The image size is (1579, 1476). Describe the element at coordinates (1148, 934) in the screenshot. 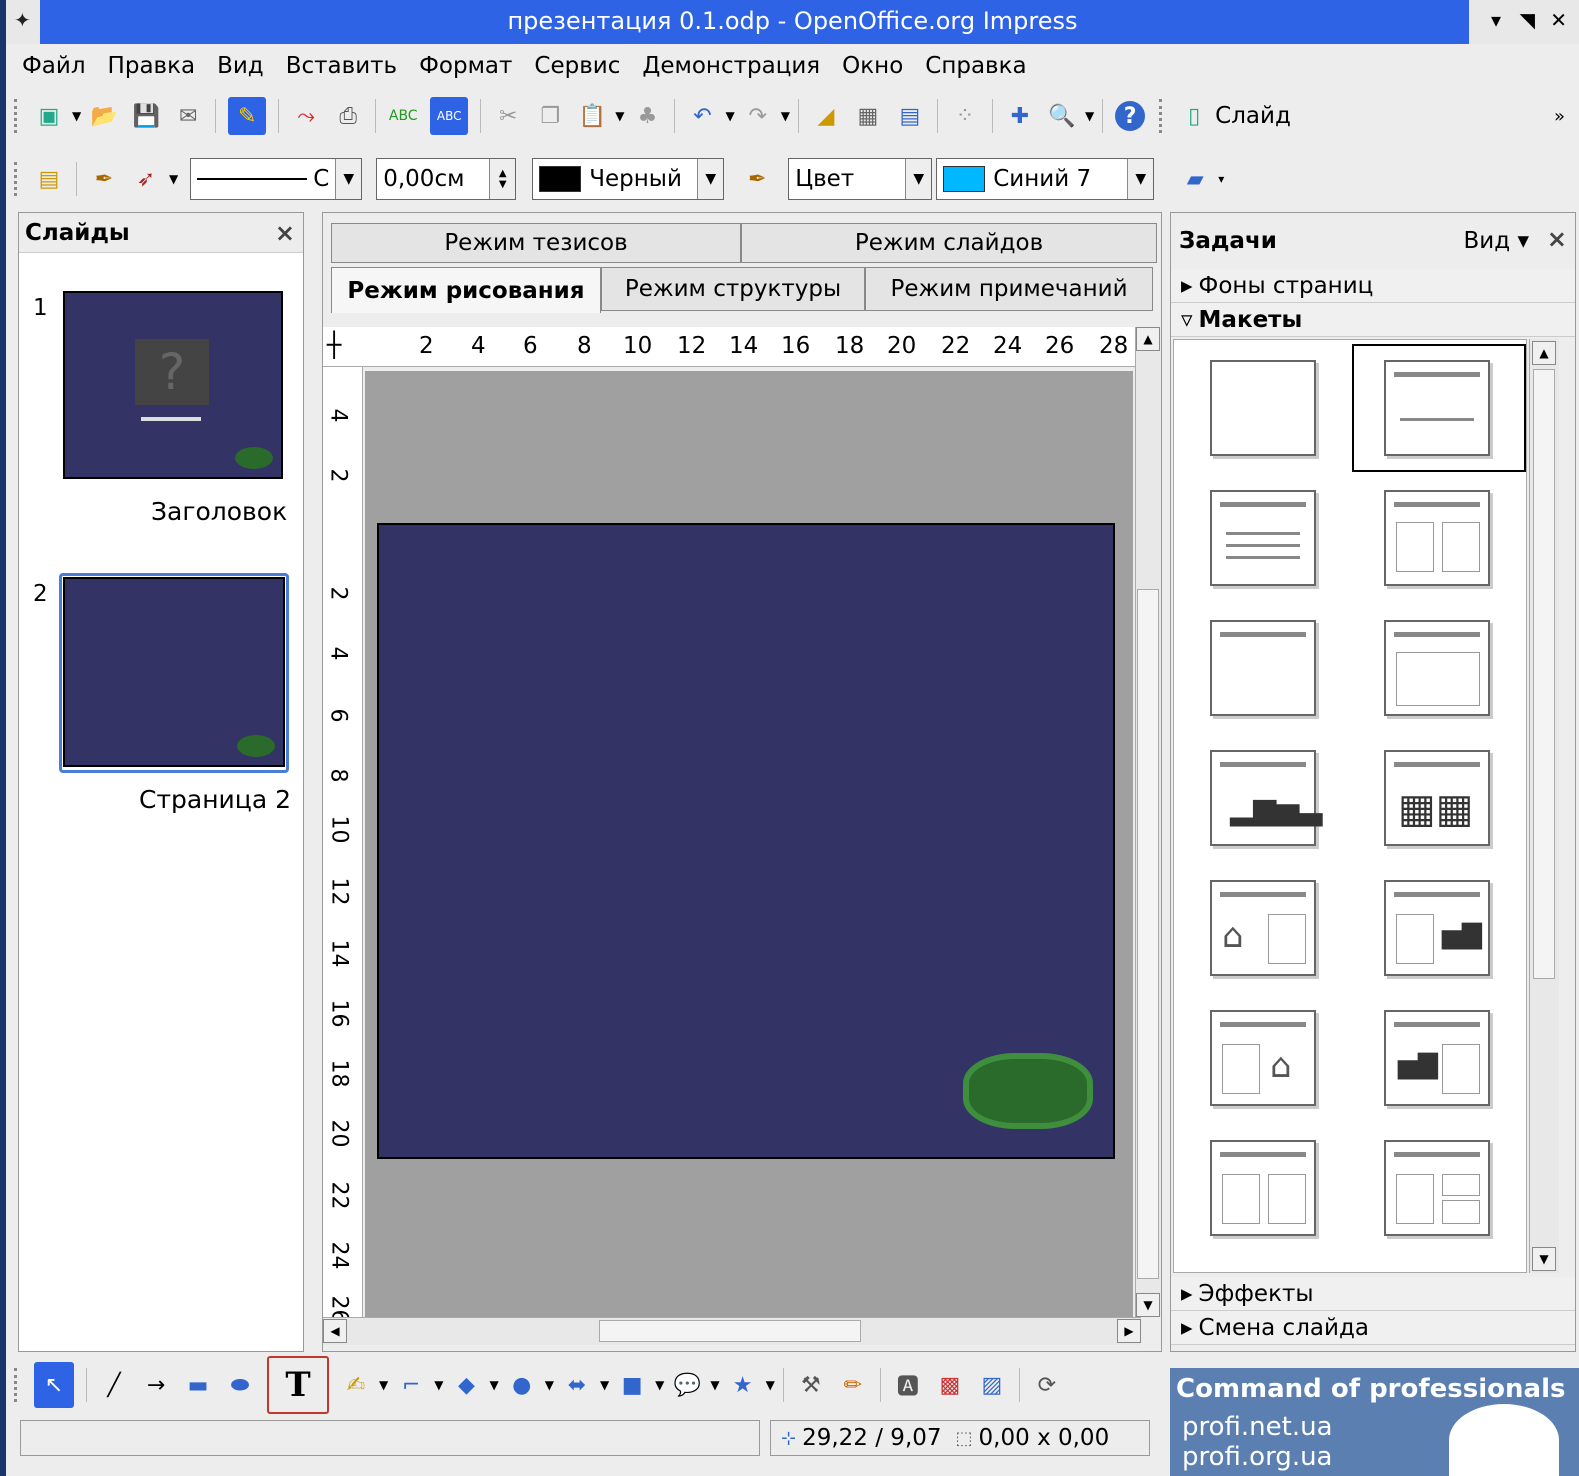

I see `vertical-scroll-thumb` at that location.